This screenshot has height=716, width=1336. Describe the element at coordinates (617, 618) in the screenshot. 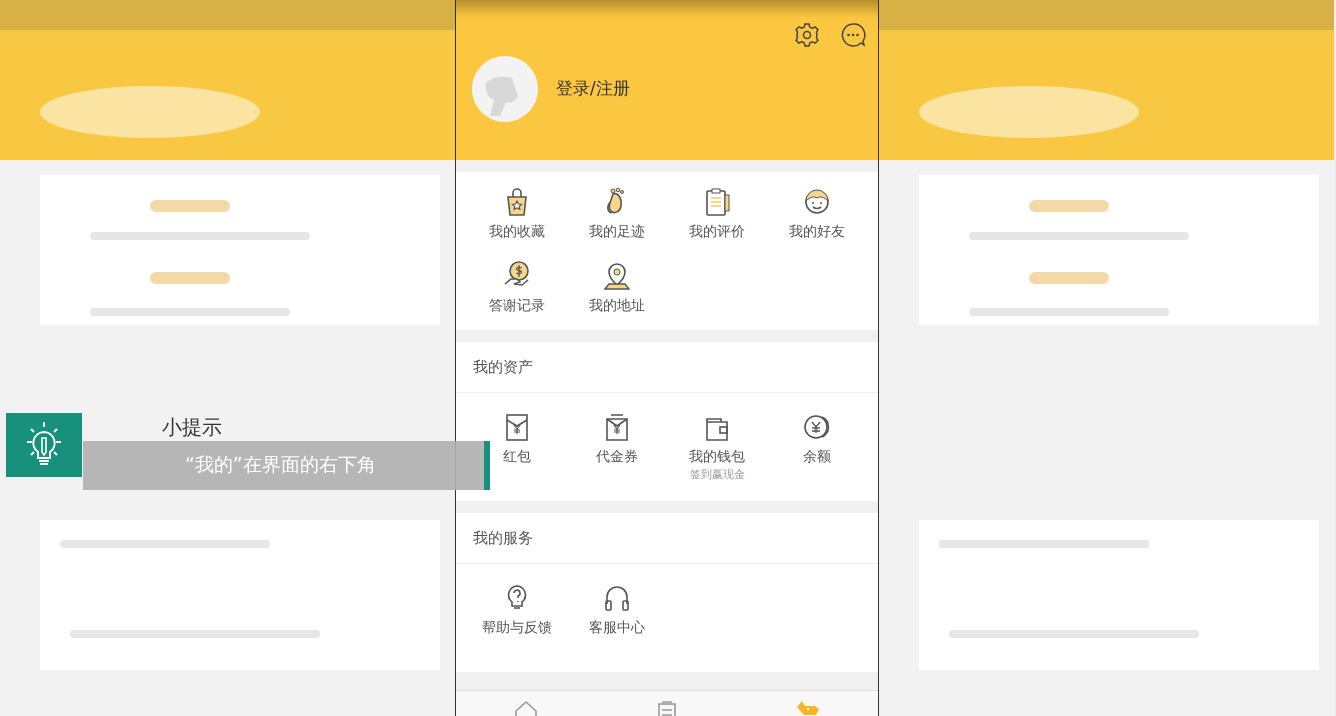

I see `menu-item: 客服中心` at that location.